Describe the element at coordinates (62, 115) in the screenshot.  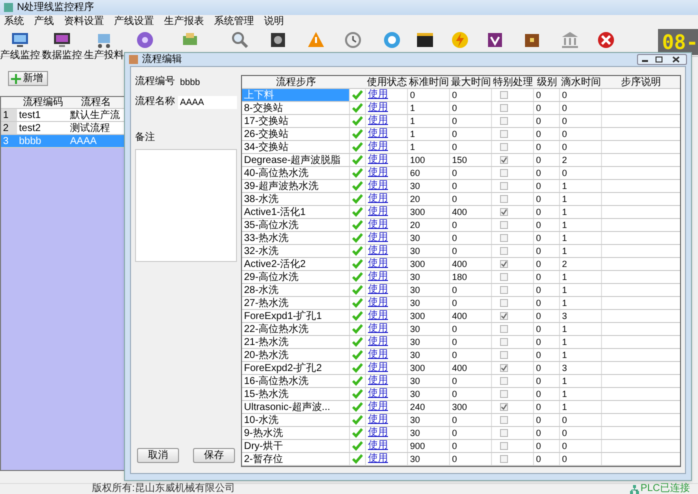
I see `table-row: 1 test1 默认生产流` at that location.